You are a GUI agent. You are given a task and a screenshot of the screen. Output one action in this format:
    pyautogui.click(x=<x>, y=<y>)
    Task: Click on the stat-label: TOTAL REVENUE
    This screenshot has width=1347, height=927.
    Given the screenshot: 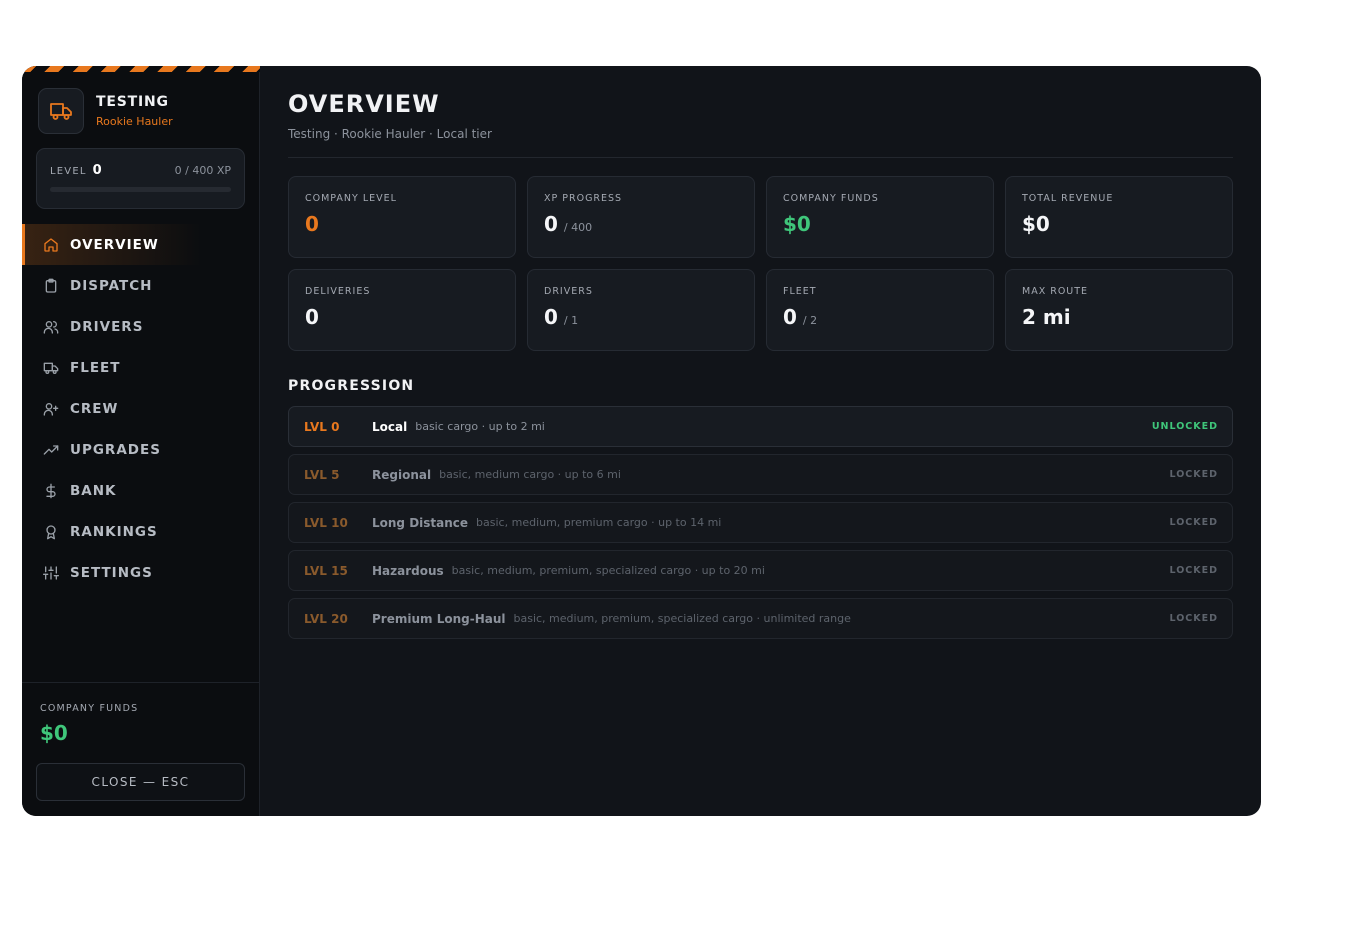 What is the action you would take?
    pyautogui.click(x=1068, y=198)
    